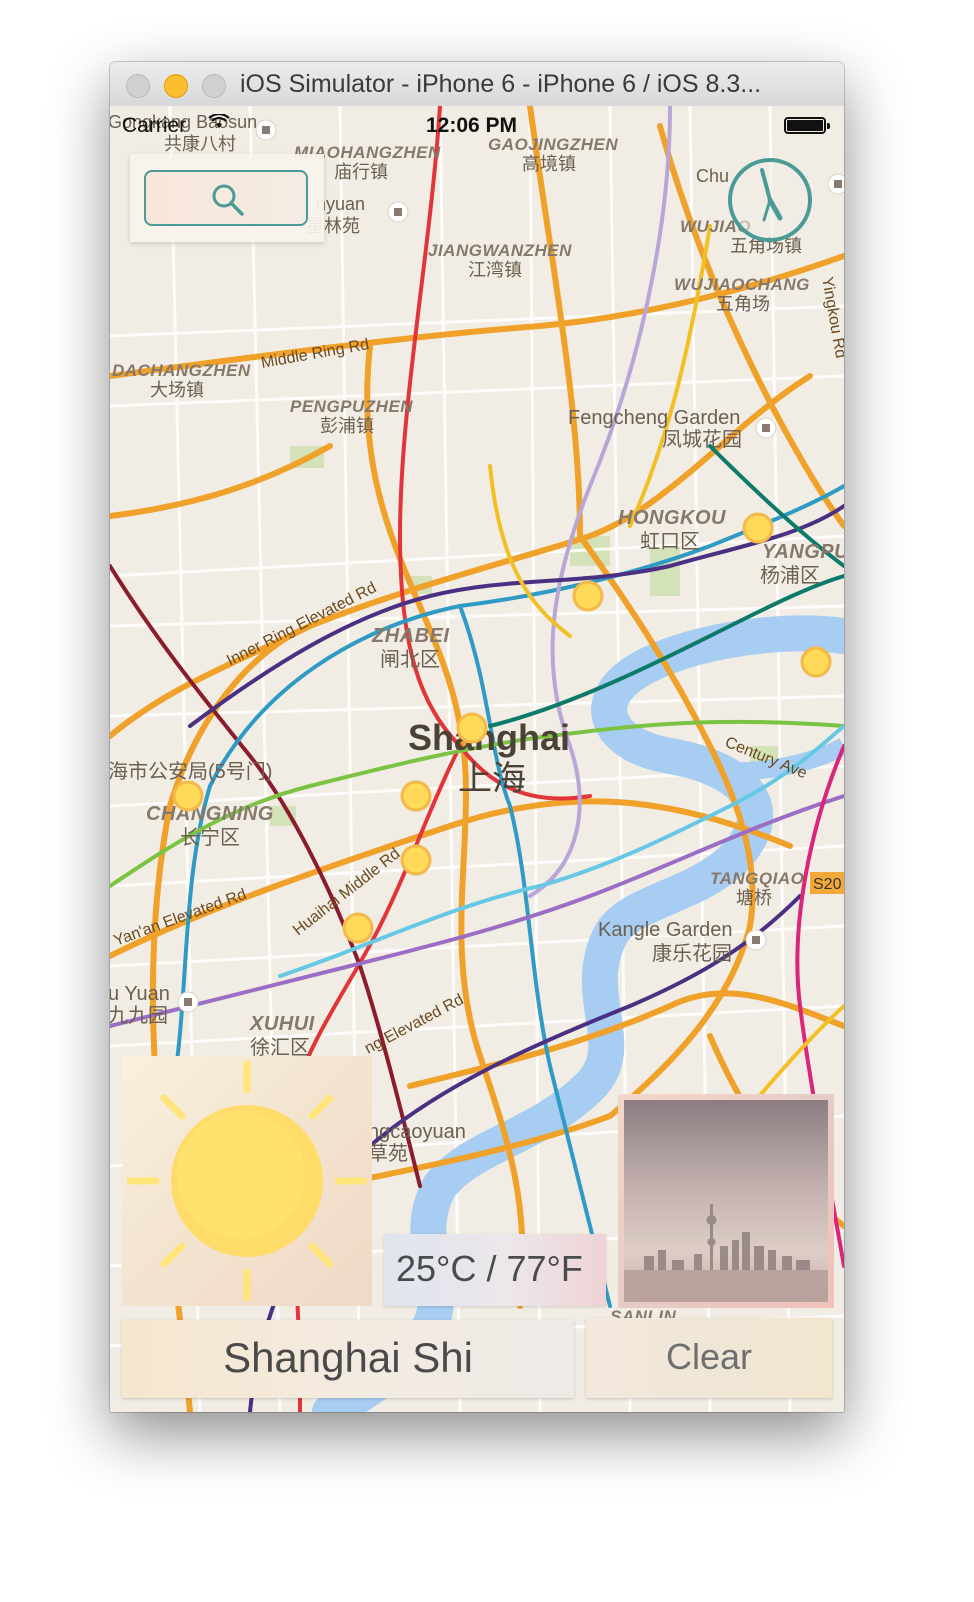  I want to click on temperature-display: 25°C / 77°F, so click(495, 1270).